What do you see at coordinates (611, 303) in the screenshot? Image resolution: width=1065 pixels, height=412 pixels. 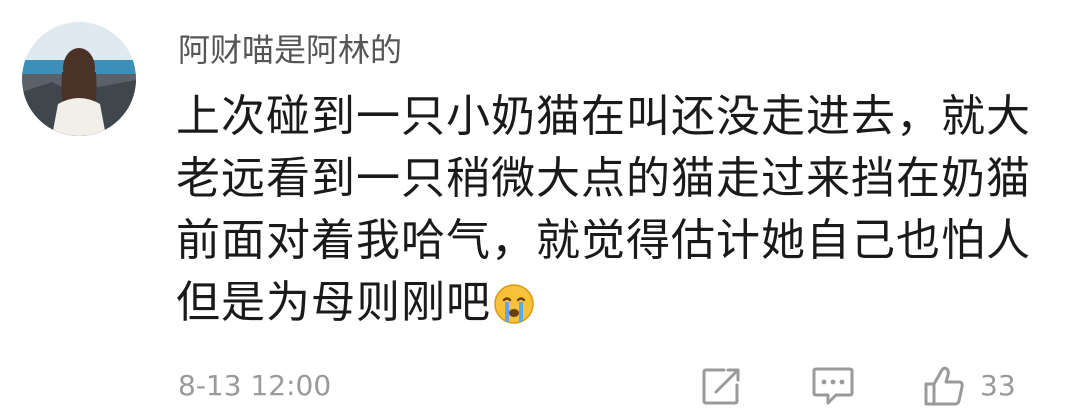 I see `comment-line-last: 但是为母则刚吧` at bounding box center [611, 303].